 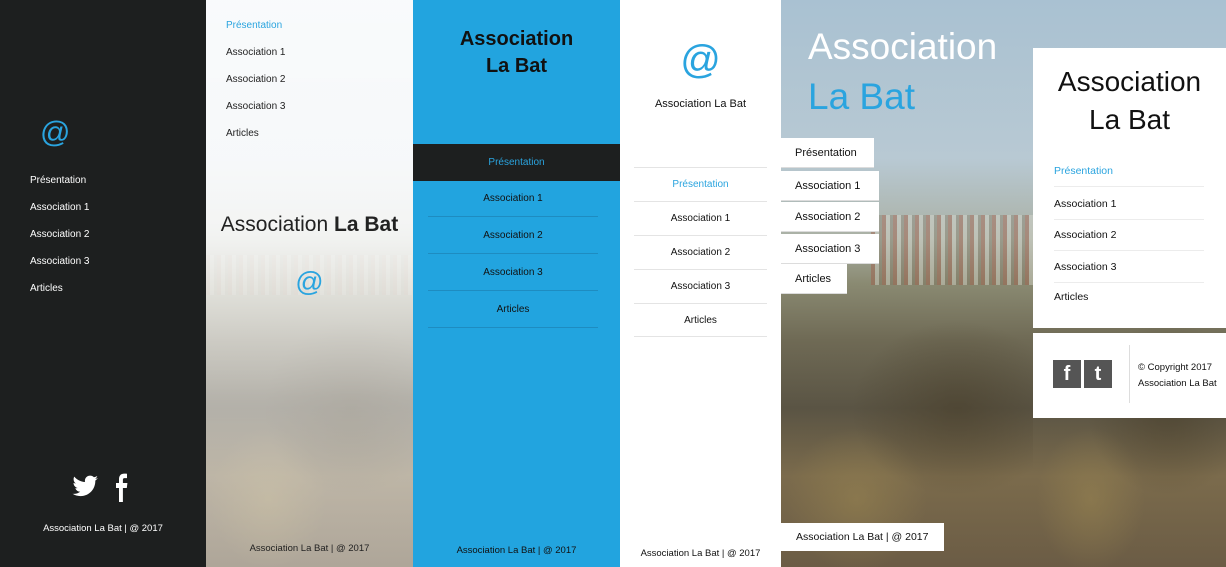 I want to click on copyright-text: © Copyright 2017, so click(x=1175, y=367).